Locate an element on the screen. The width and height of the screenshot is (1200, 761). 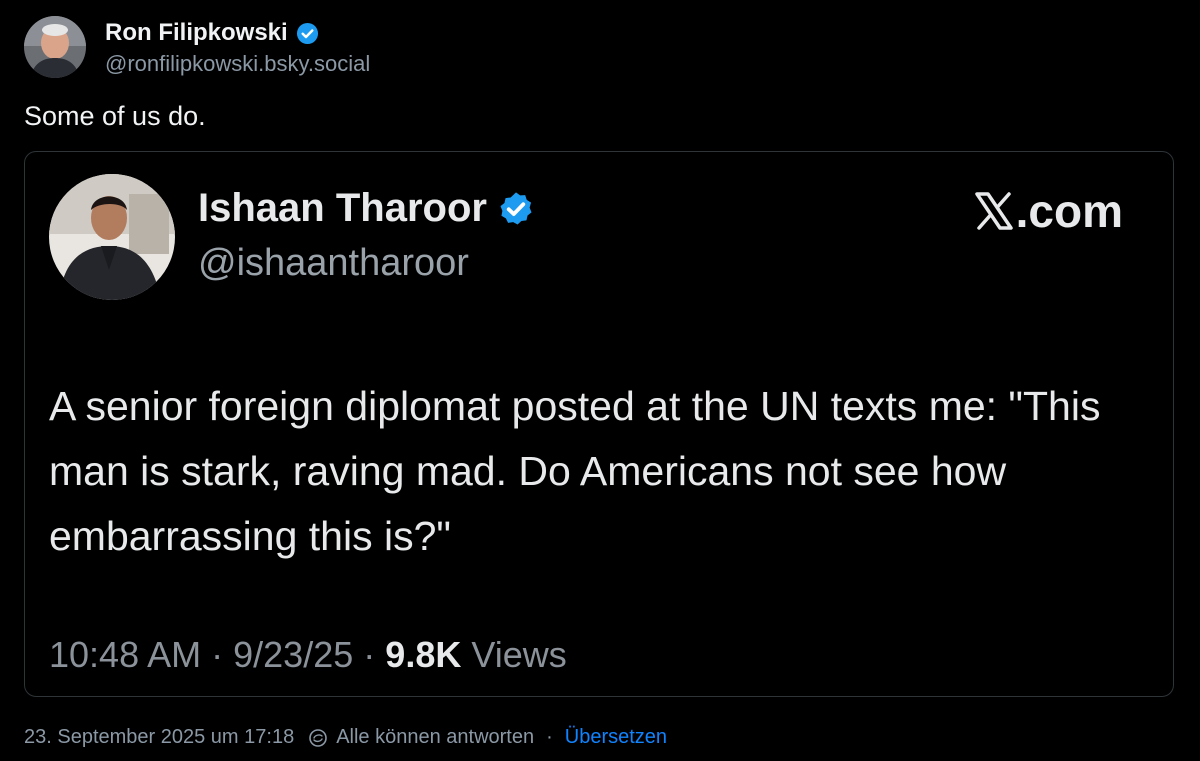
source-brand: .com is located at coordinates (1048, 211).